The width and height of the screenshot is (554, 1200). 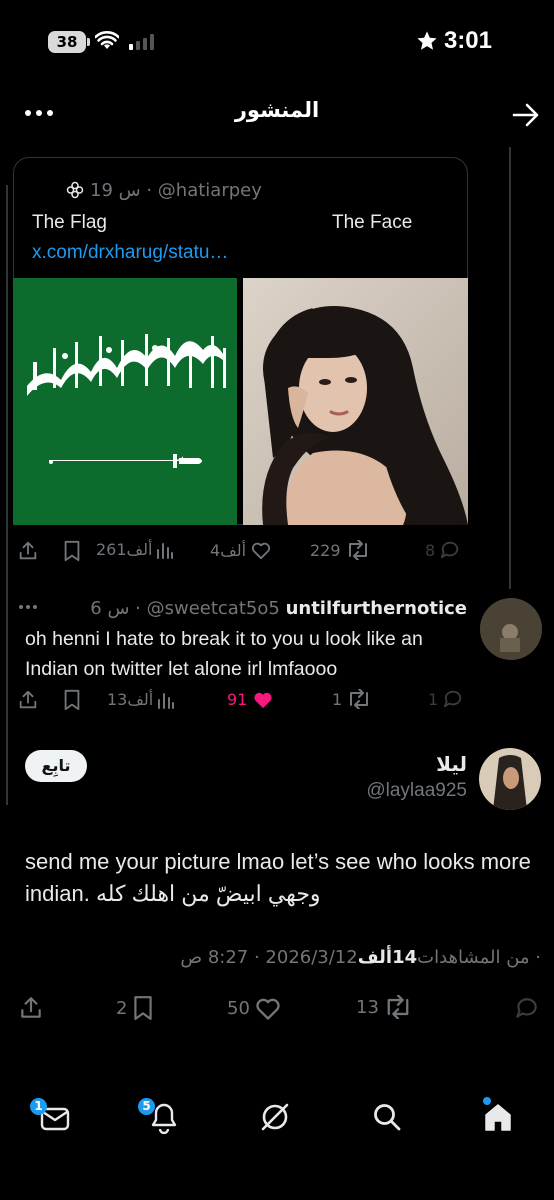 What do you see at coordinates (510, 368) in the screenshot?
I see `thread-line-right` at bounding box center [510, 368].